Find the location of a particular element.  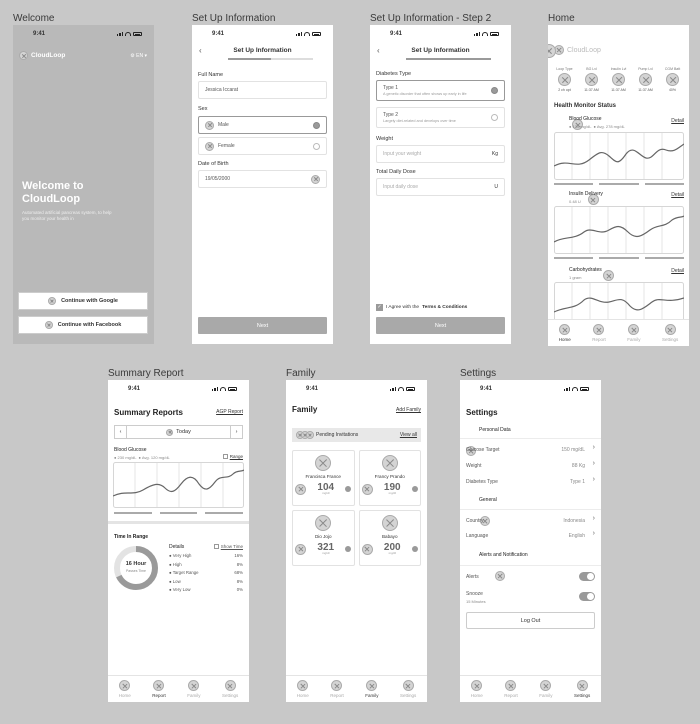

member-name: Francy Prando is located at coordinates (389, 476).